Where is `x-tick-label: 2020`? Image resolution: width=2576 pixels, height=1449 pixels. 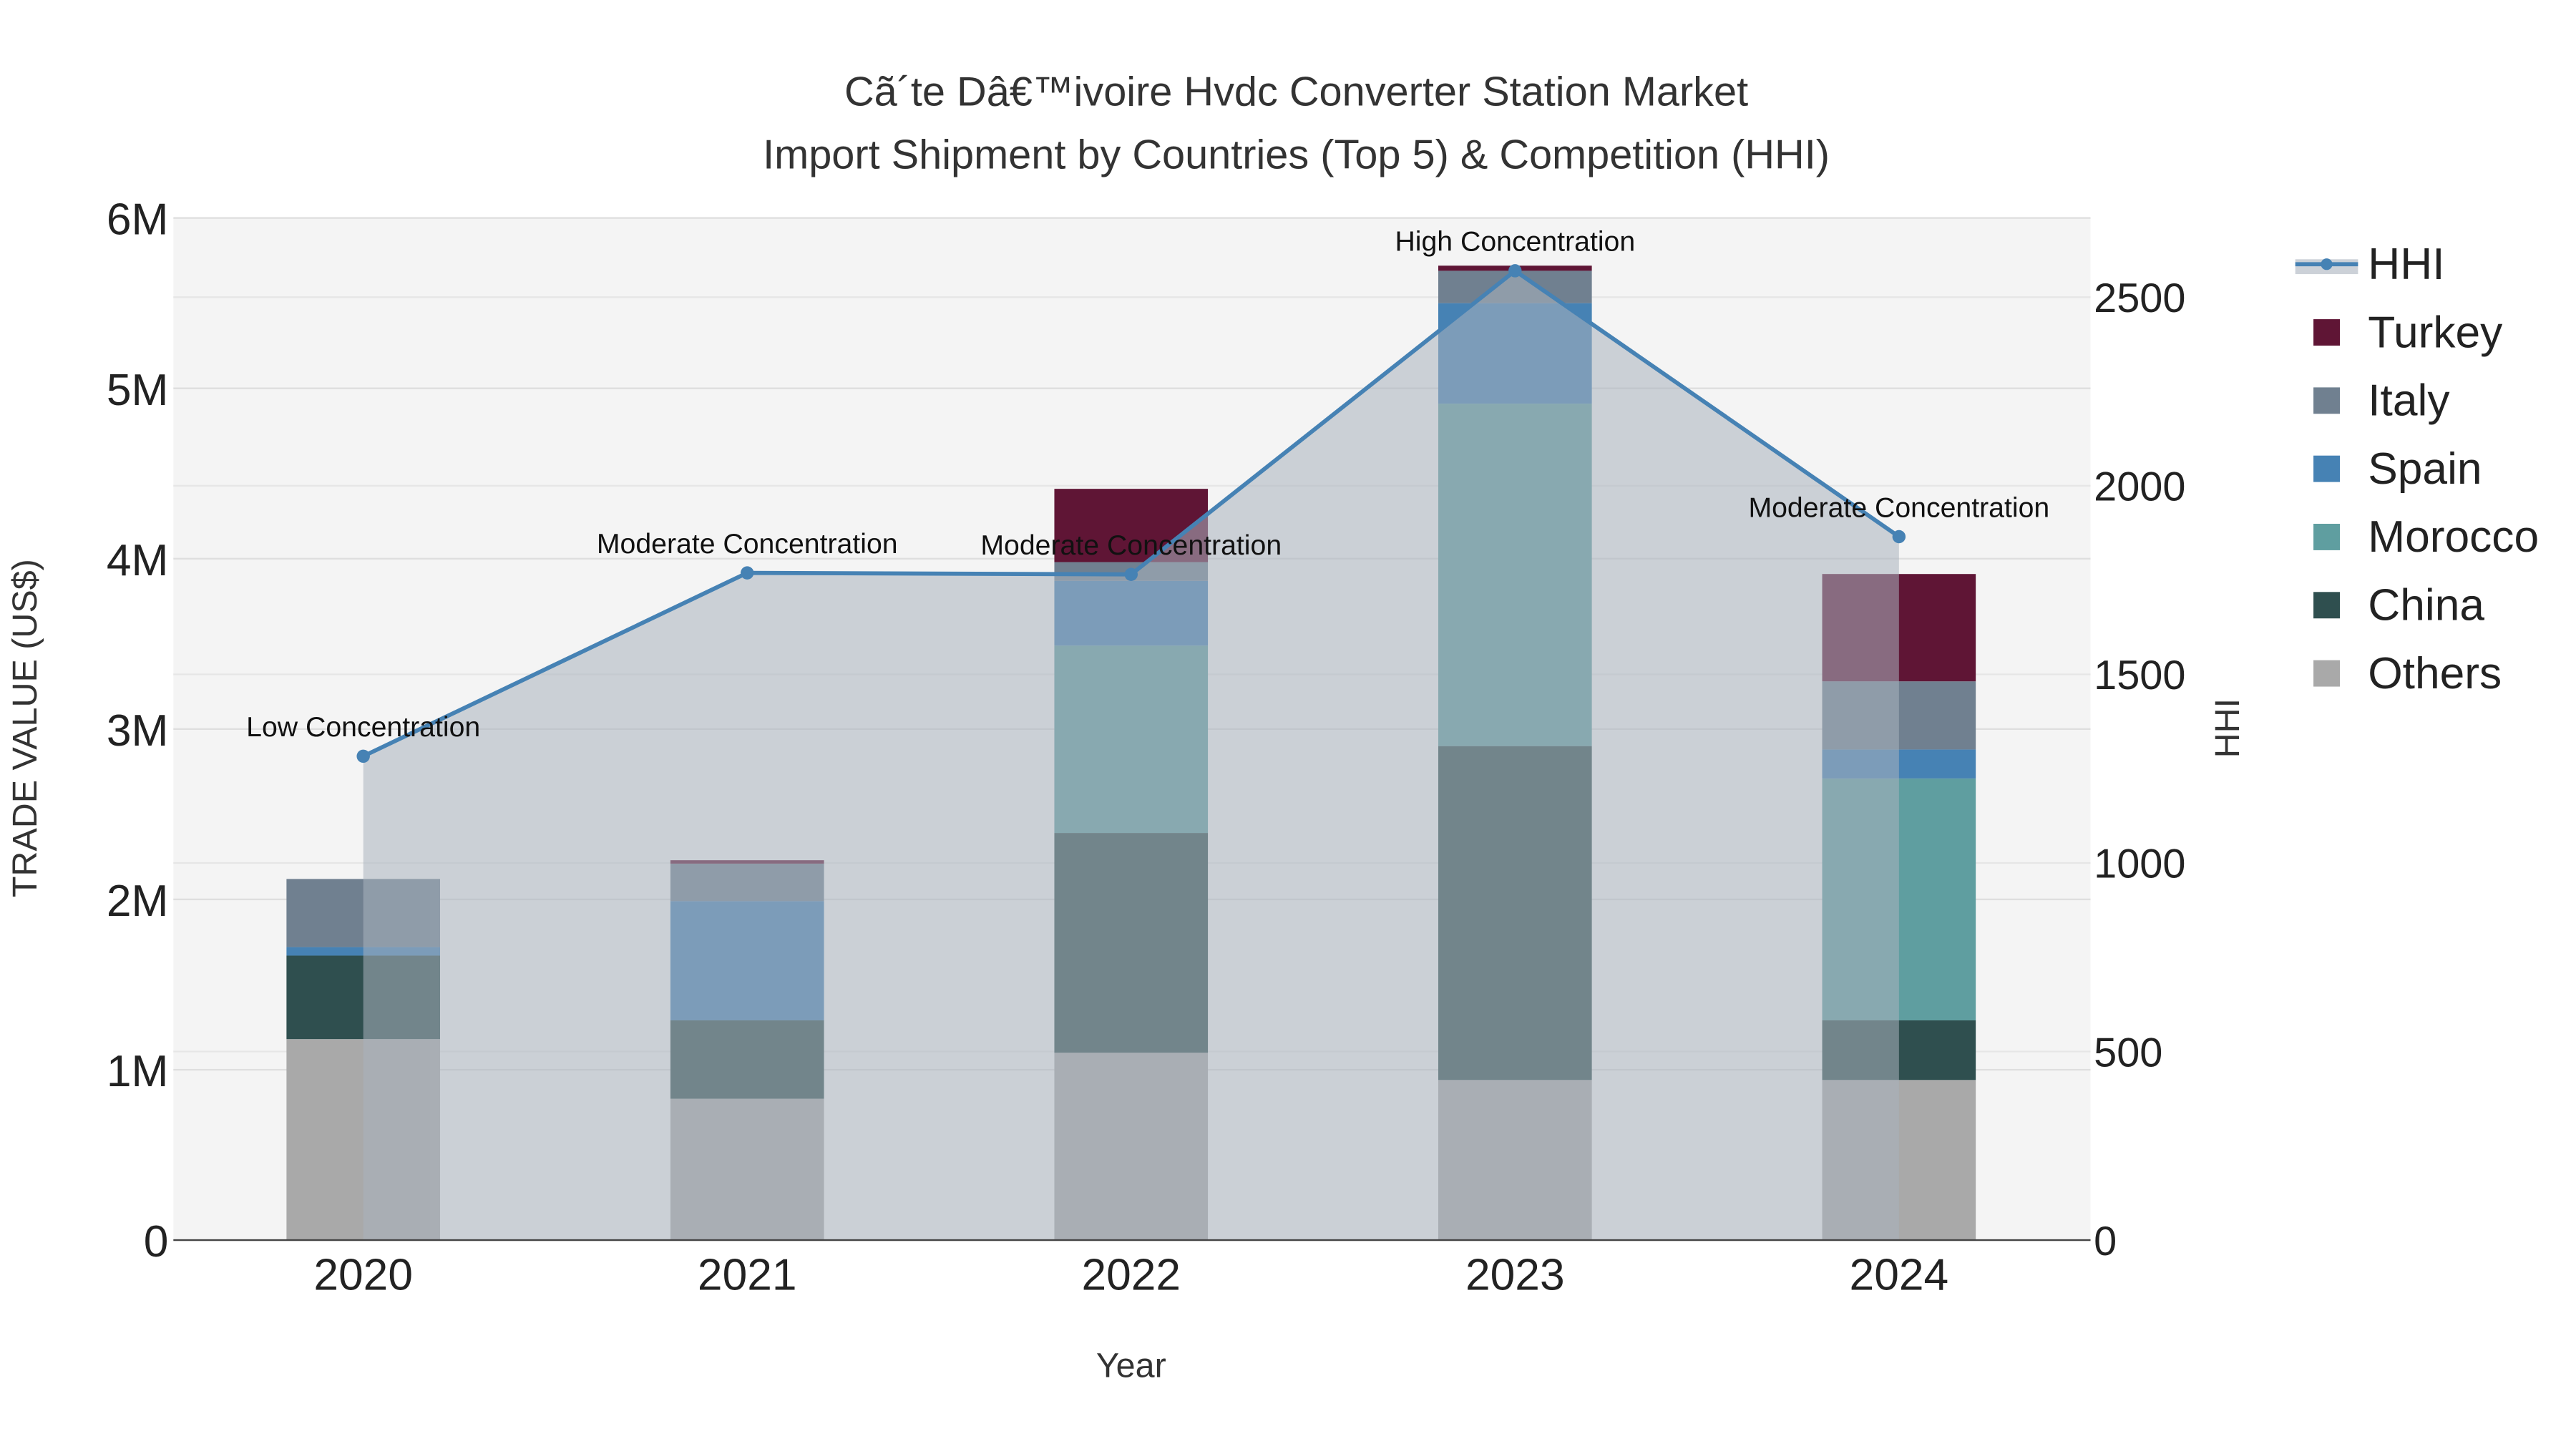
x-tick-label: 2020 is located at coordinates (363, 1274).